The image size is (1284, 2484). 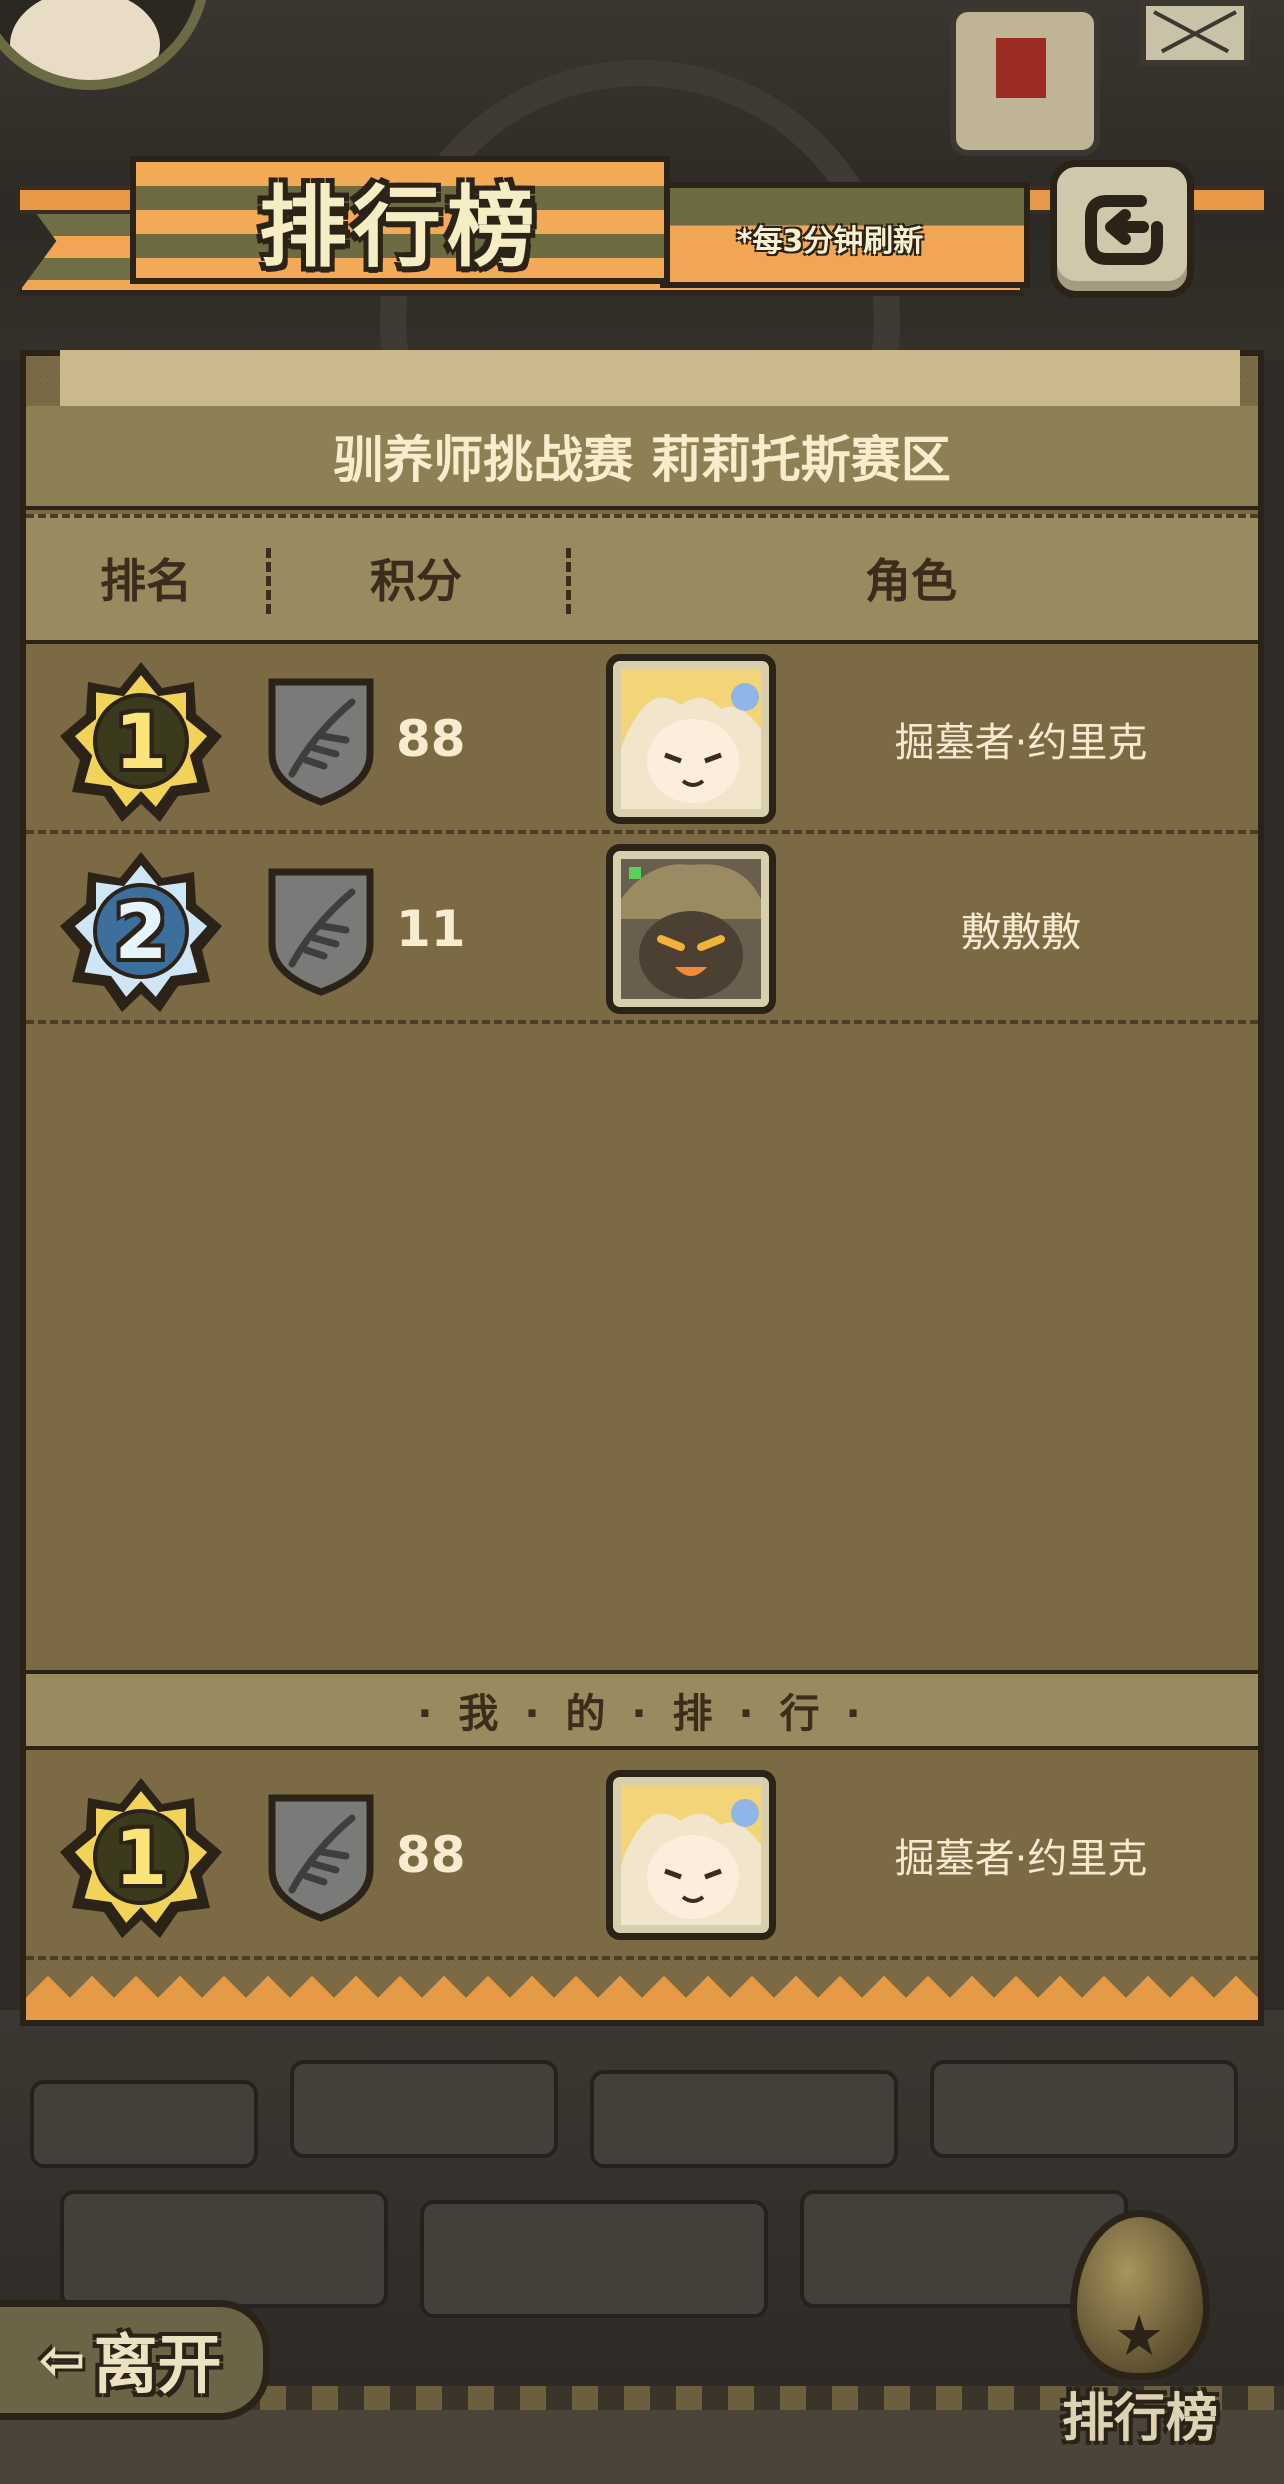 I want to click on column-rank: 排名, so click(x=146, y=581).